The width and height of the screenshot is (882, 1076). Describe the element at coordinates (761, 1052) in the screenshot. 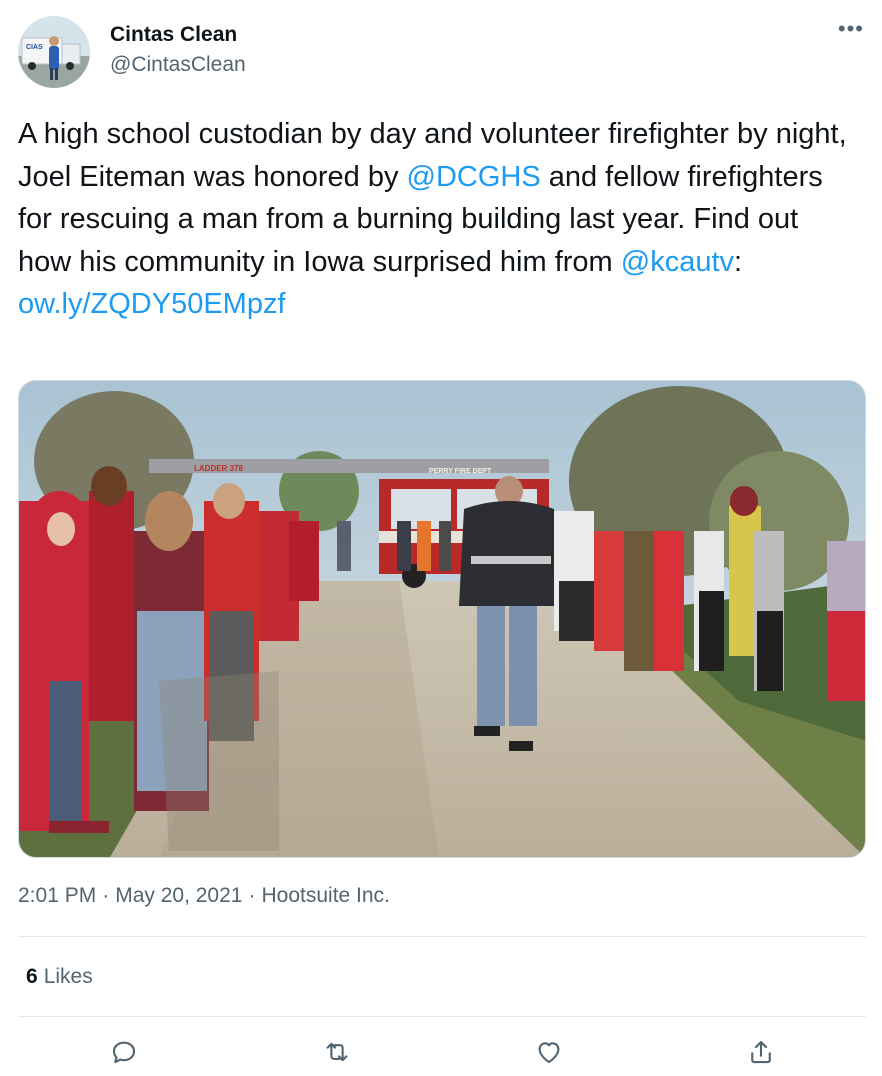

I see `share-icon` at that location.